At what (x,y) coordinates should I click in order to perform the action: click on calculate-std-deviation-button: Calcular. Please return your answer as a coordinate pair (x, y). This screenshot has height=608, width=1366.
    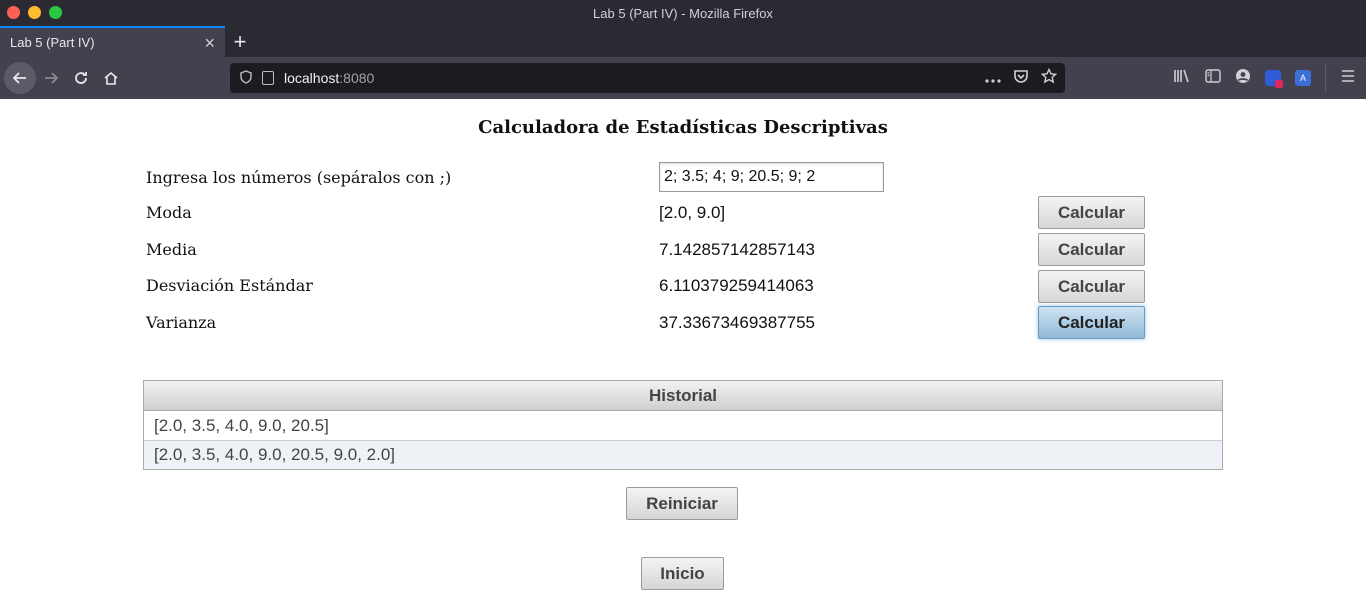
    Looking at the image, I should click on (1091, 286).